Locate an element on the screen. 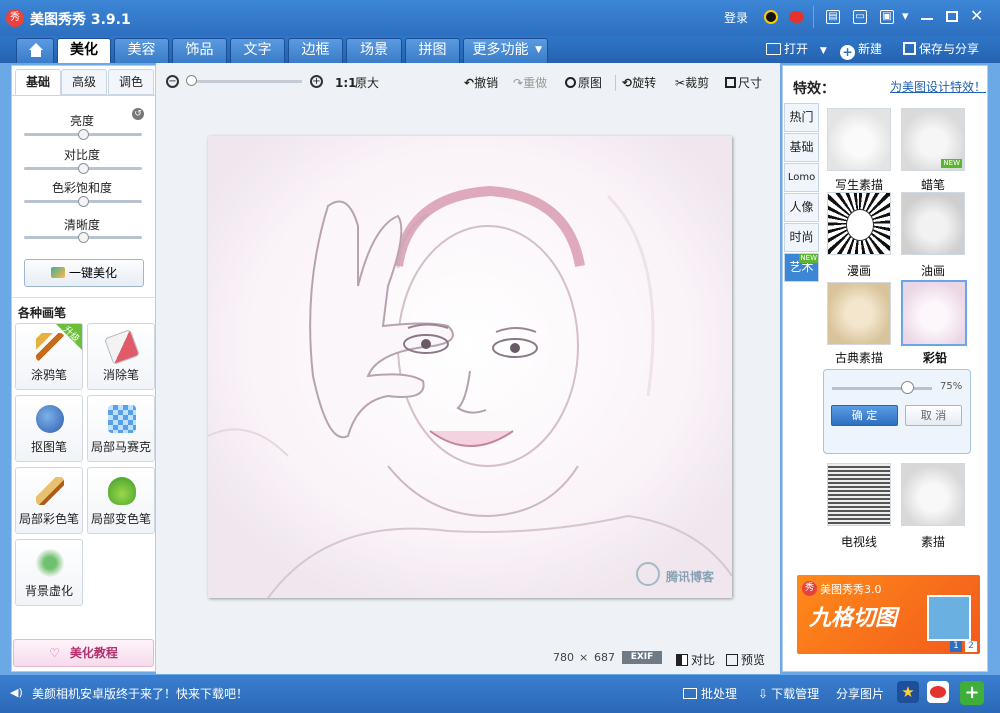 The height and width of the screenshot is (713, 1000). confirm-button: 确 定 is located at coordinates (864, 415).